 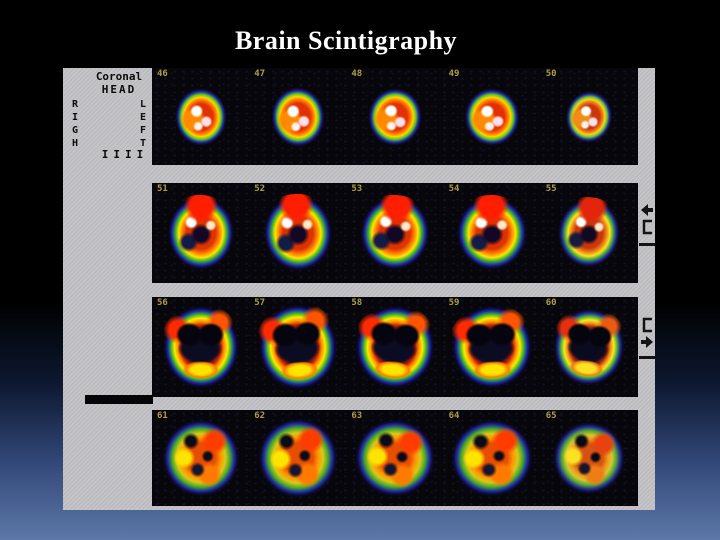 What do you see at coordinates (119, 399) in the screenshot?
I see `scan-frame-artifact` at bounding box center [119, 399].